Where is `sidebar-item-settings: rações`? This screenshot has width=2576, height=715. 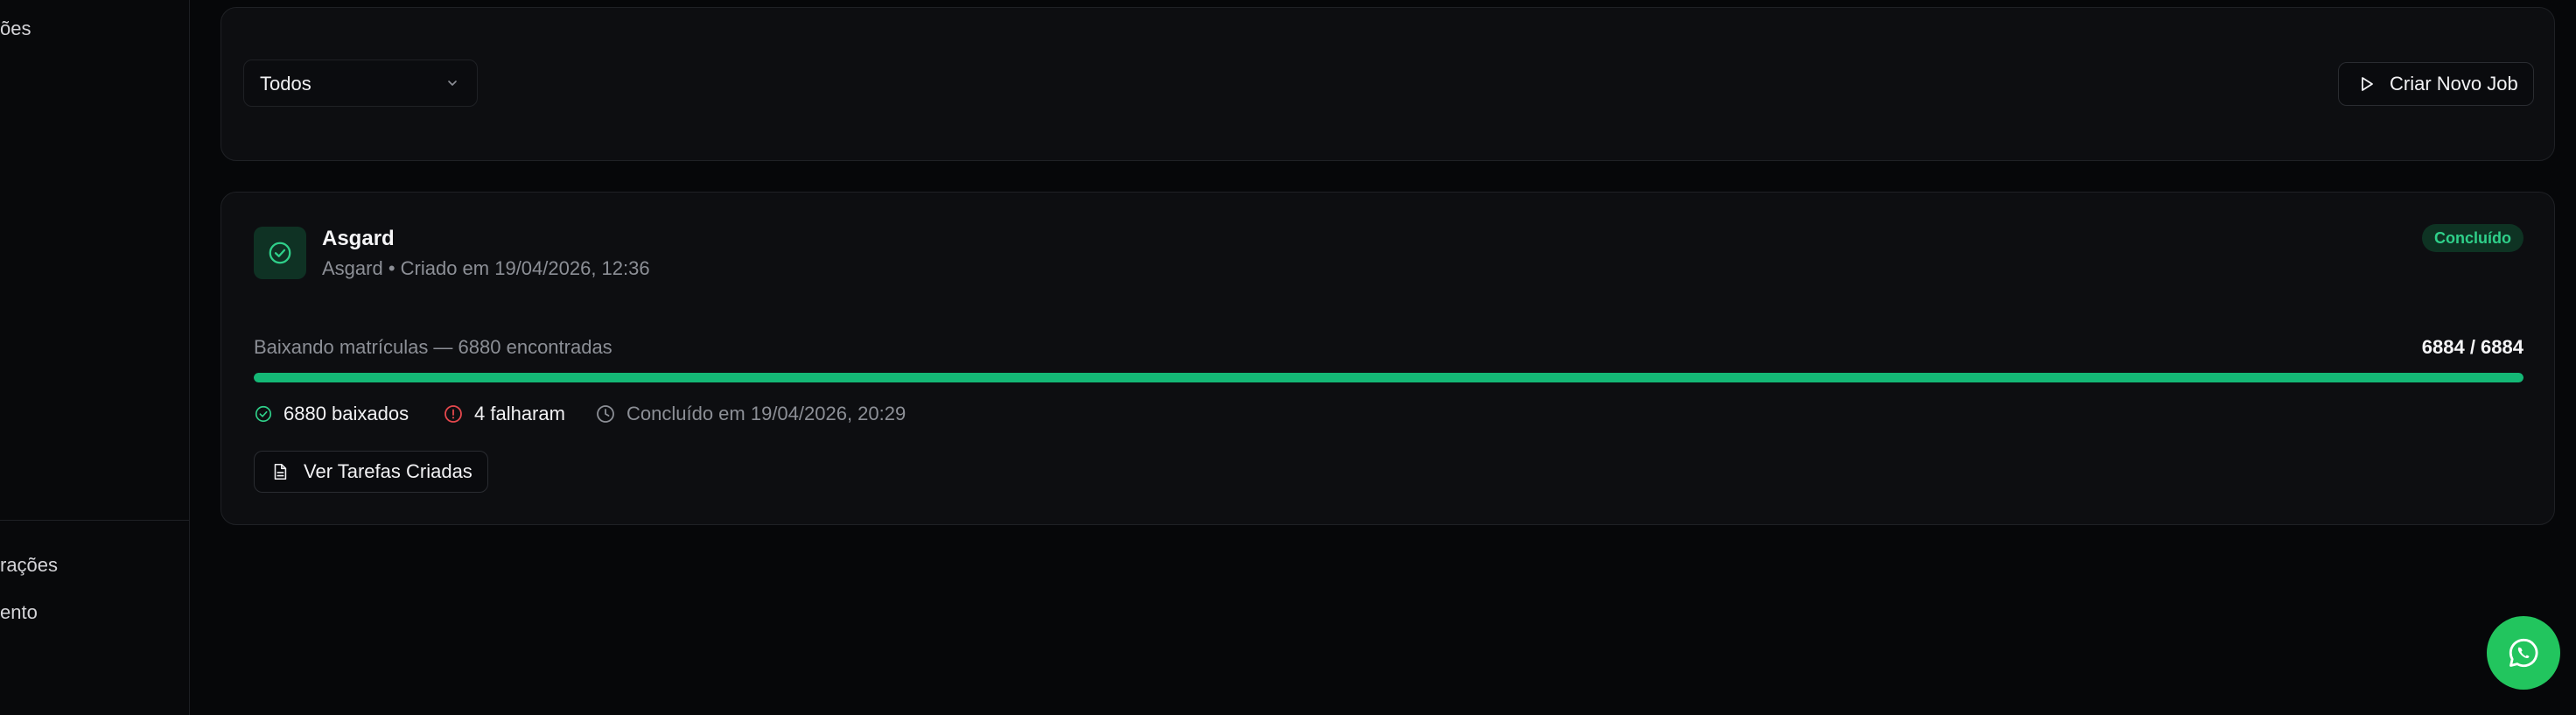
sidebar-item-settings: rações is located at coordinates (29, 566).